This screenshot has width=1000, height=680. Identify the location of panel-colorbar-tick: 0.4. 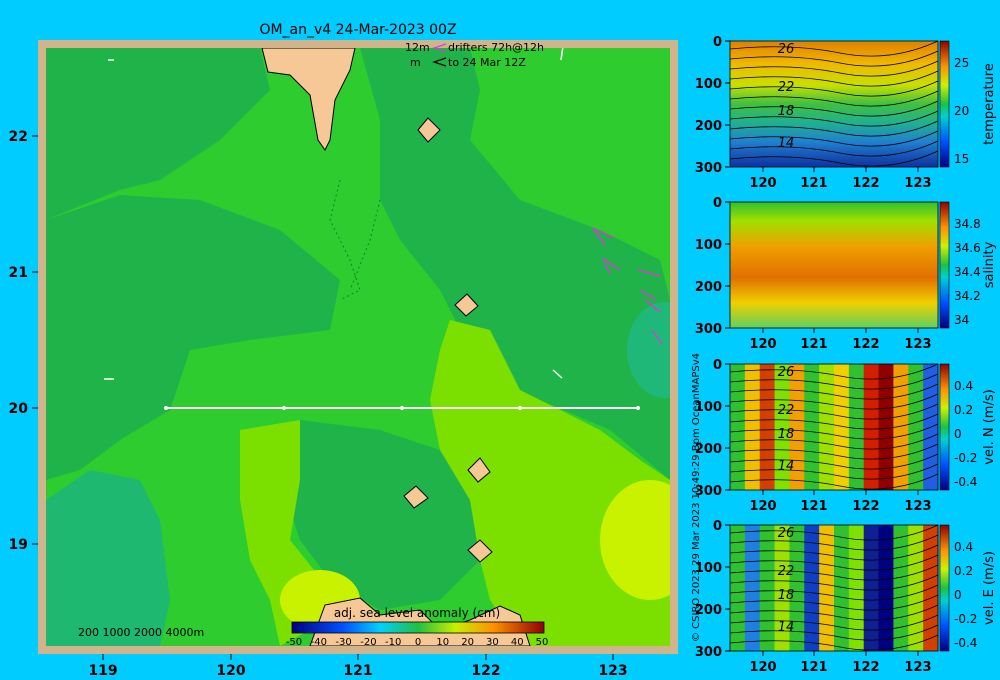
(963, 386).